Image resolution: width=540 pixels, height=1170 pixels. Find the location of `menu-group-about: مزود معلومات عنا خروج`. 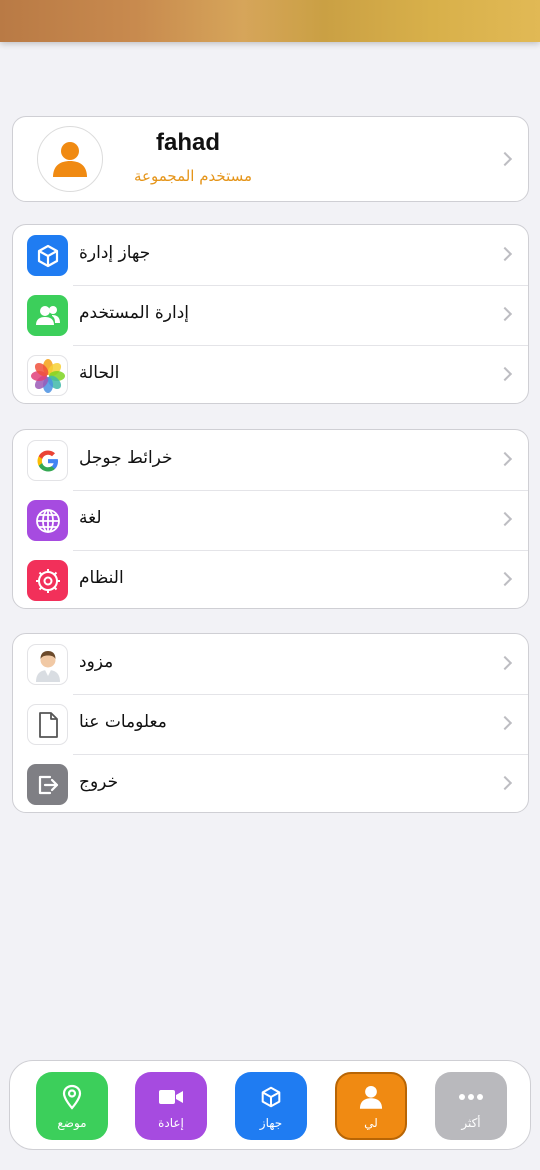

menu-group-about: مزود معلومات عنا خروج is located at coordinates (270, 723).